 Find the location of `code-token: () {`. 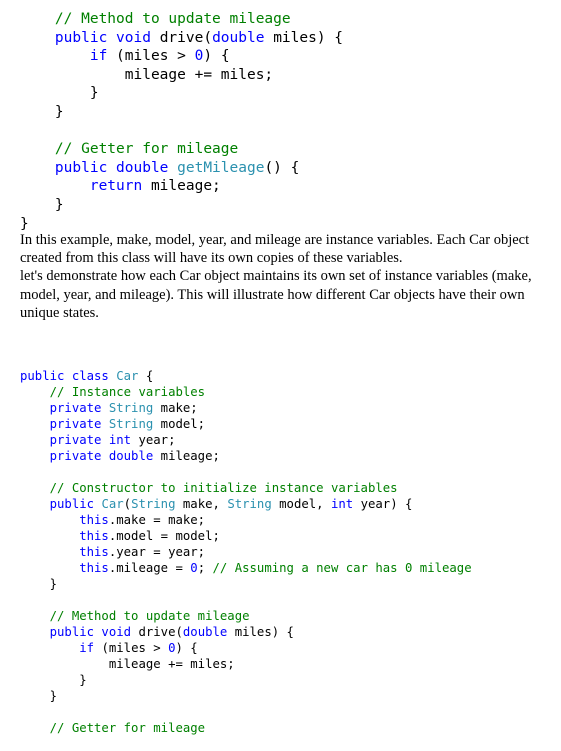

code-token: () { is located at coordinates (282, 167).